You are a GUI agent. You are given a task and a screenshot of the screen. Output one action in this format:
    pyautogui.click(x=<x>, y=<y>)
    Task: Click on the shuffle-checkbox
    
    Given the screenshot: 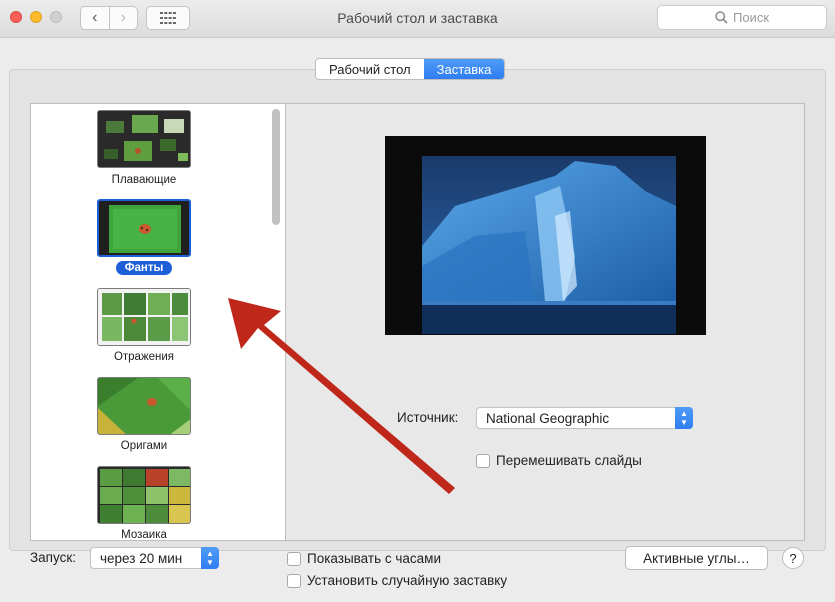 What is the action you would take?
    pyautogui.click(x=483, y=460)
    